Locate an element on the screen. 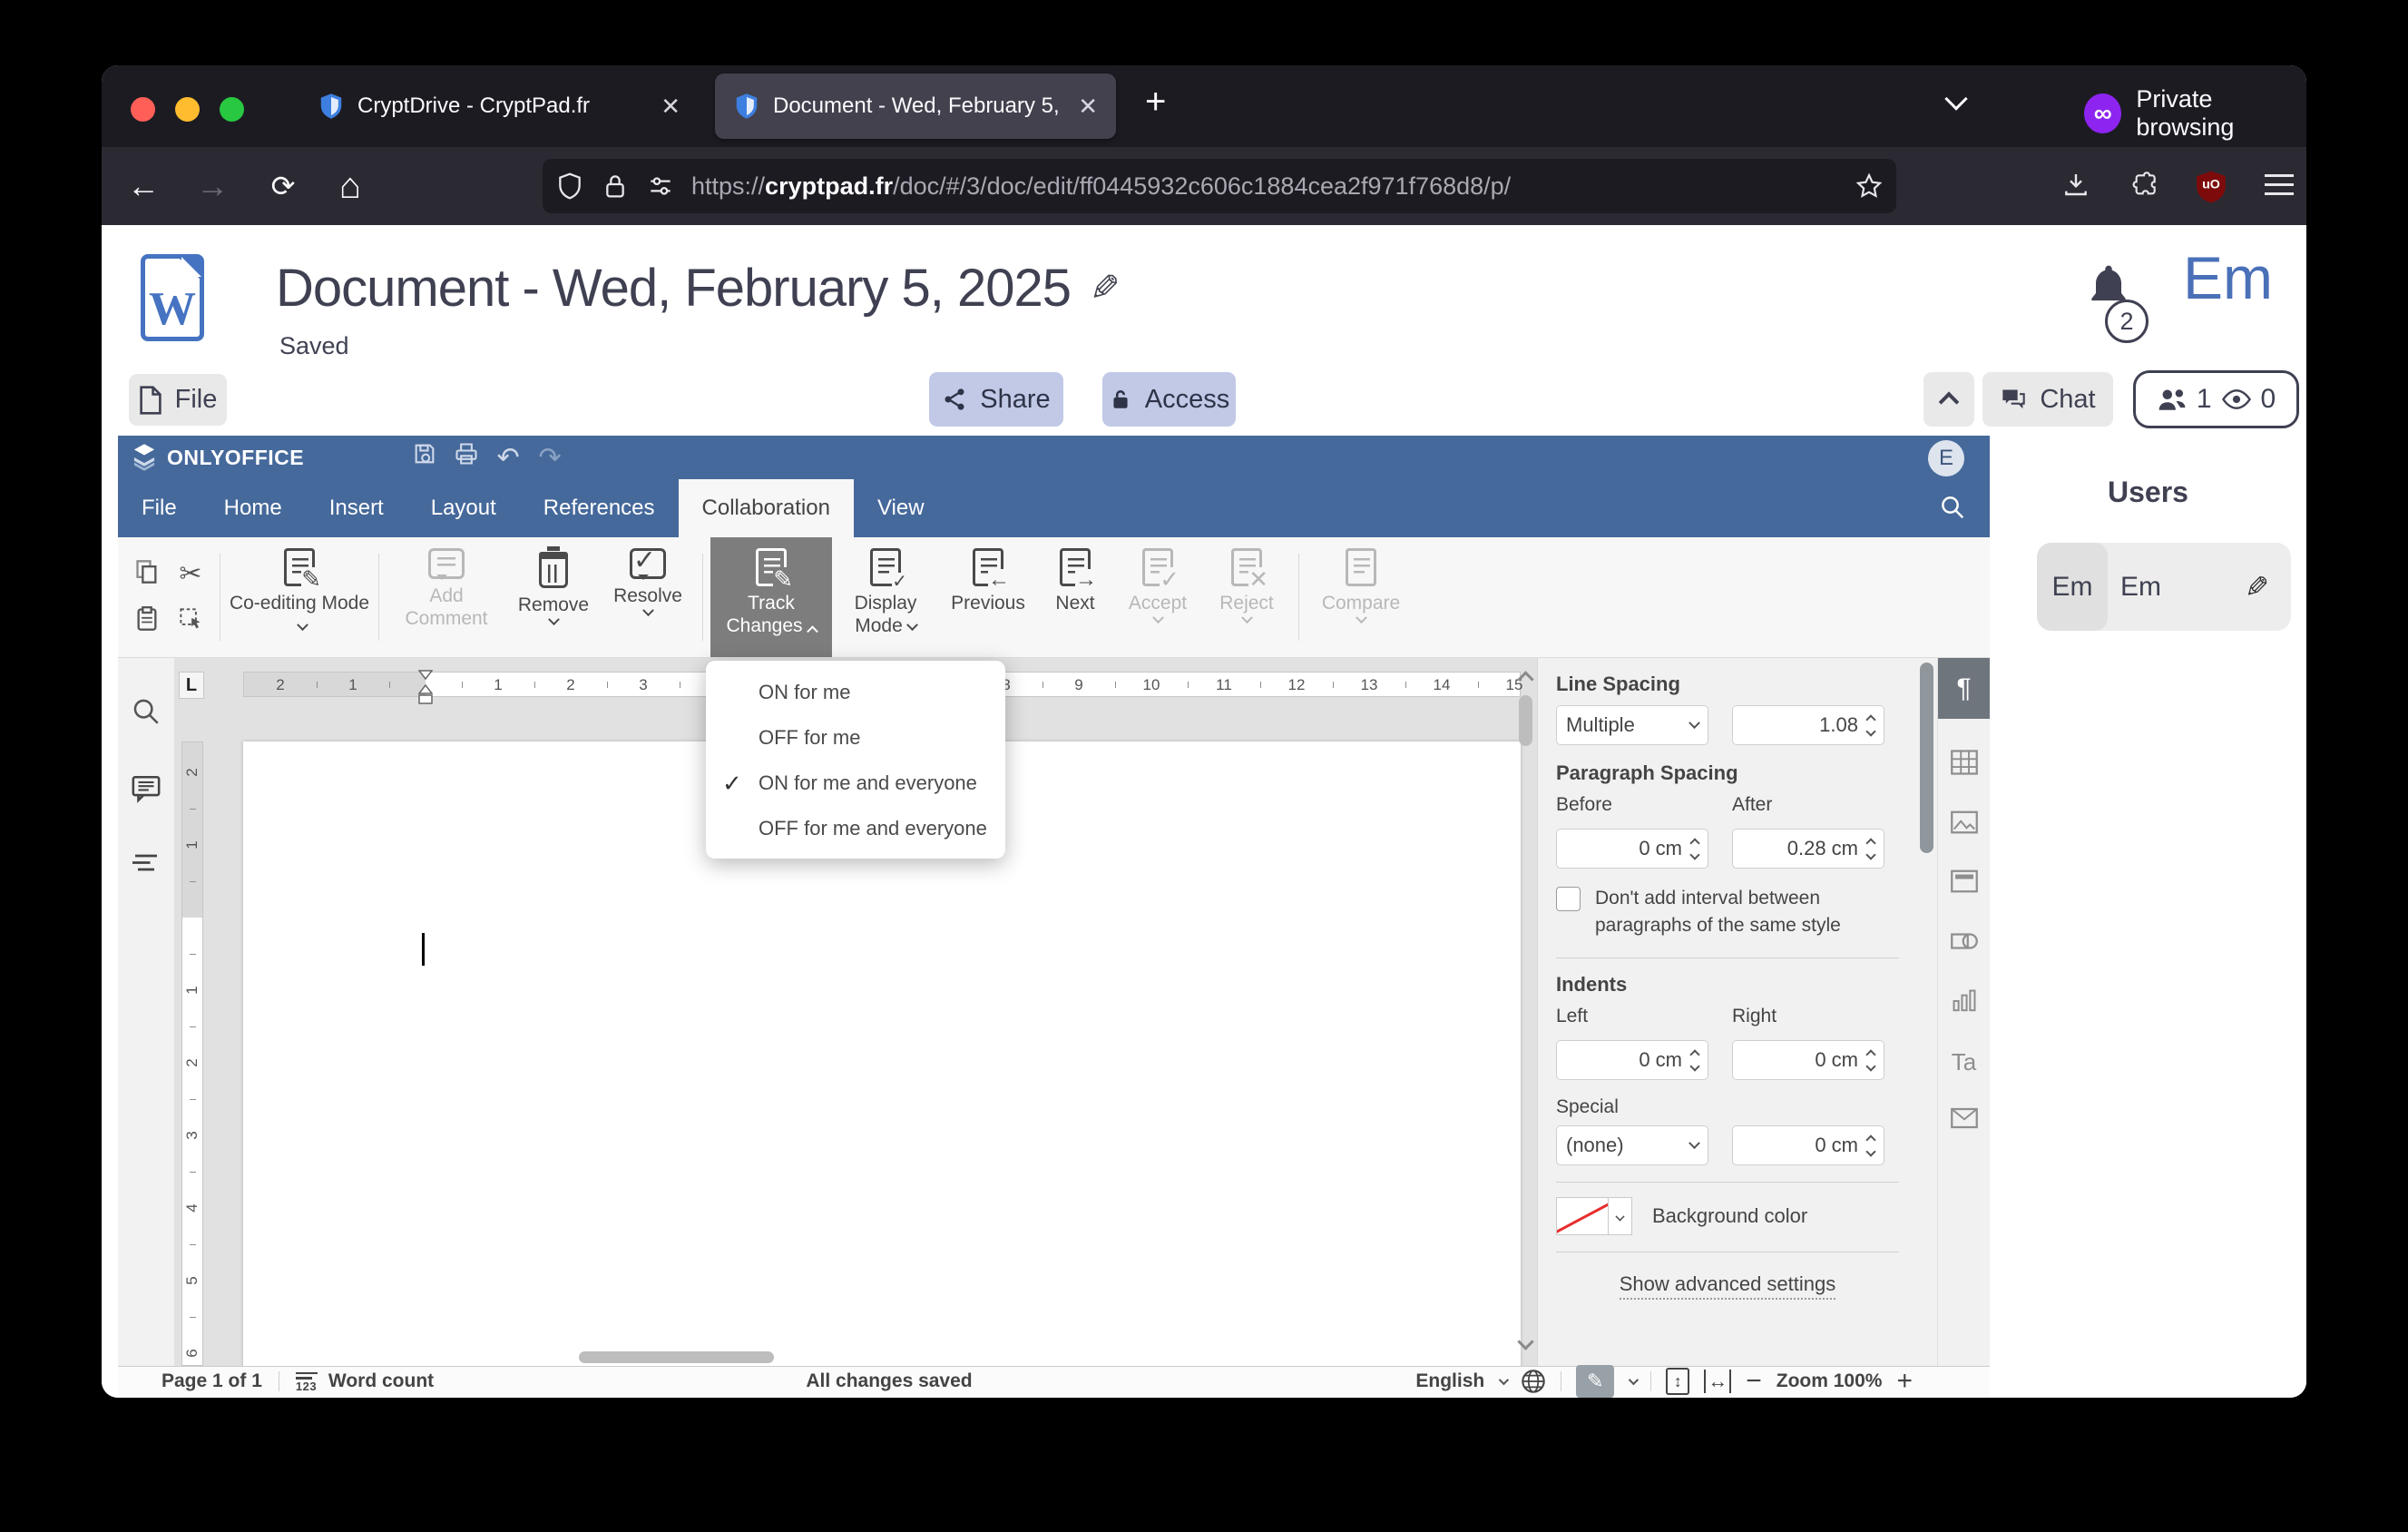 The height and width of the screenshot is (1532, 2408). line-spacing-select: Multiple is located at coordinates (1632, 725).